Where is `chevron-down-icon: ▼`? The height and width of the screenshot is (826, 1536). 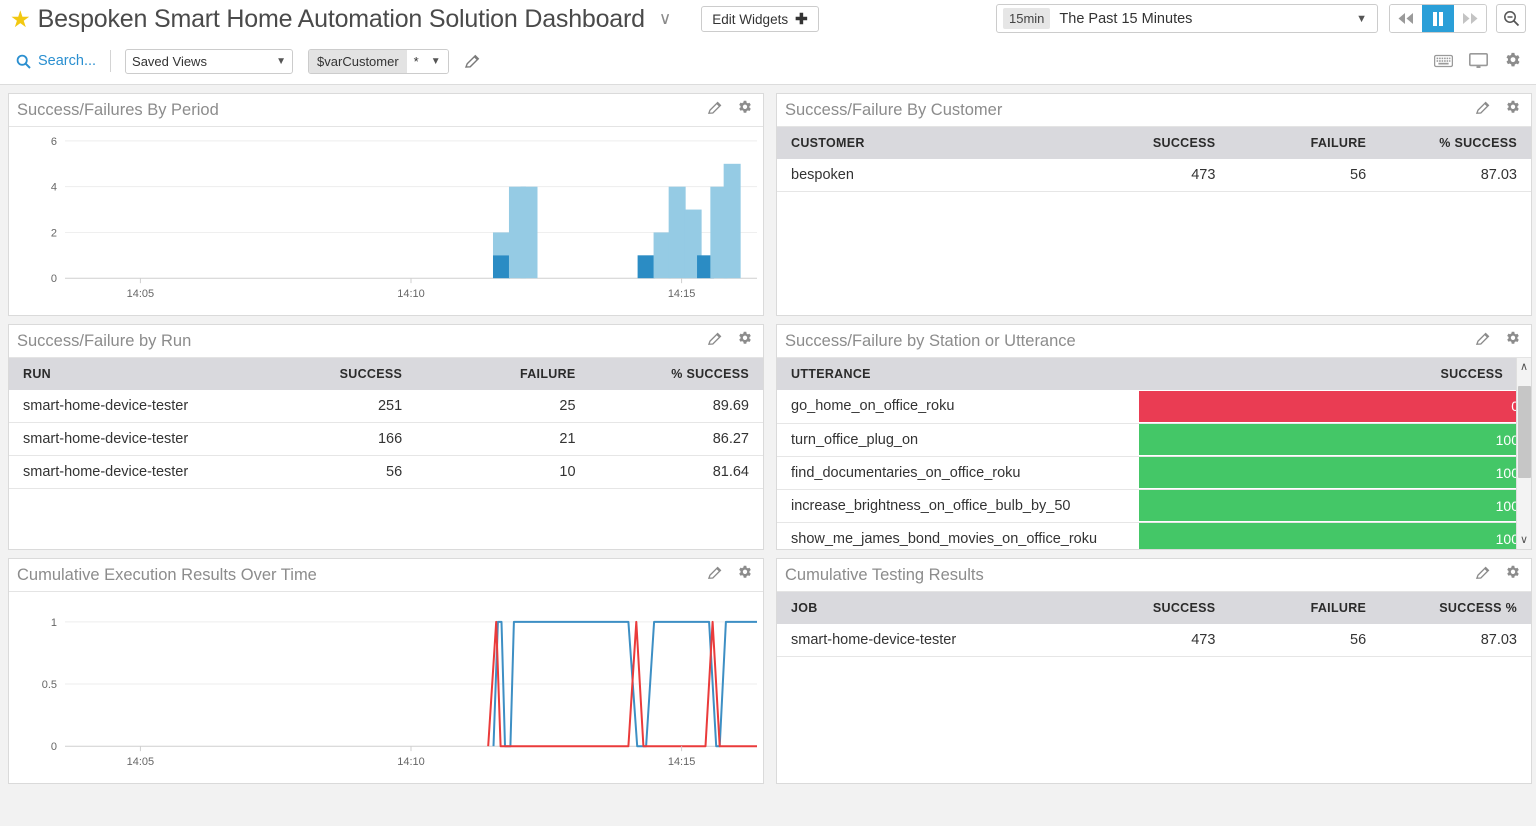 chevron-down-icon: ▼ is located at coordinates (1363, 19).